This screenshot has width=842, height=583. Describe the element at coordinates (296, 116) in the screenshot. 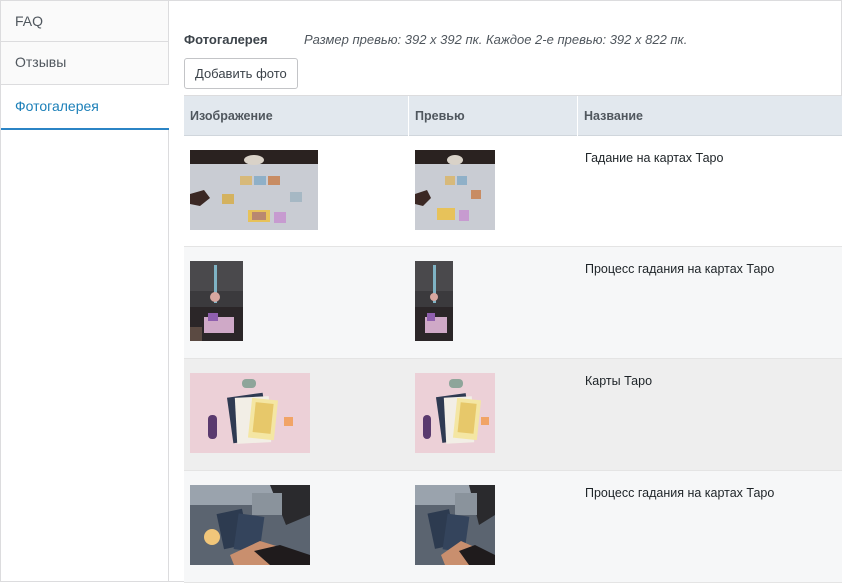

I see `column-image: Изображение` at that location.